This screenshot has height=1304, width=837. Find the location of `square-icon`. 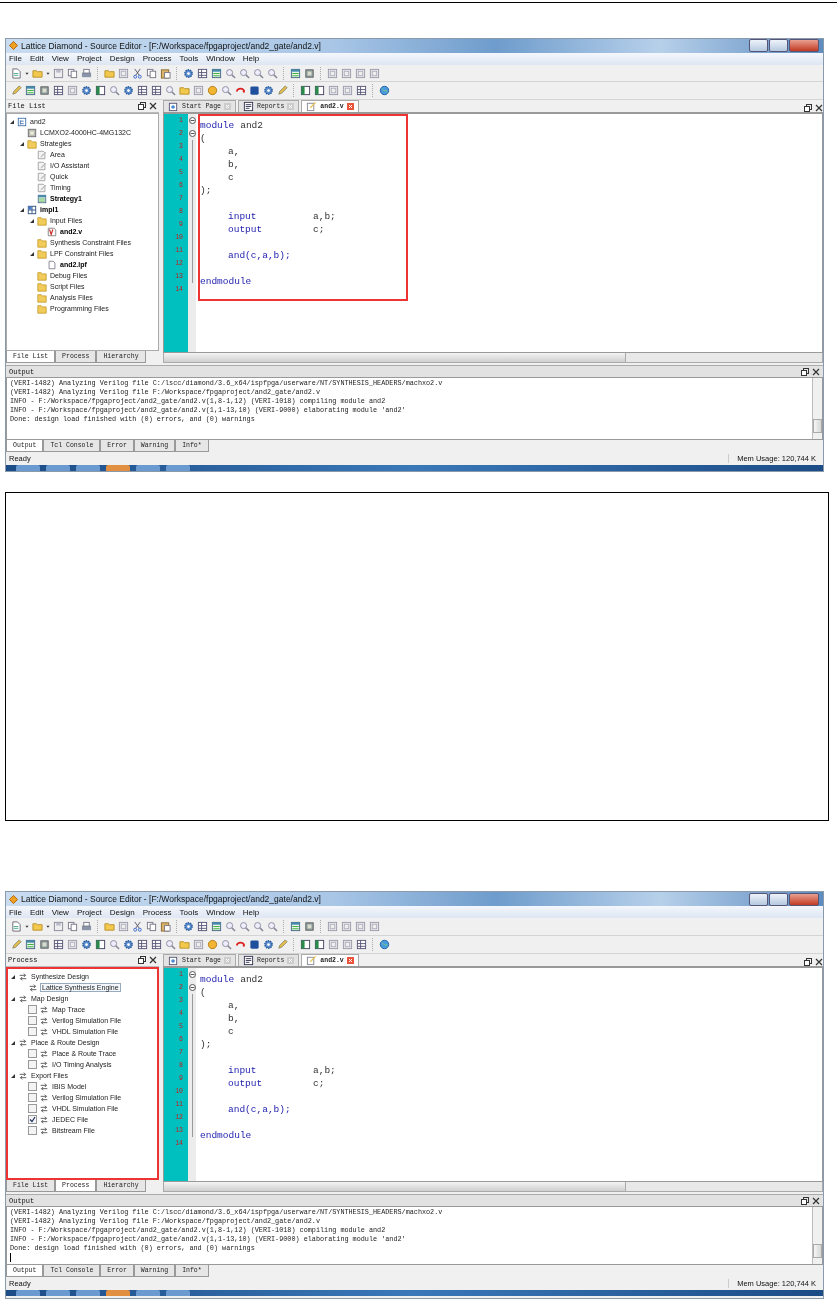

square-icon is located at coordinates (254, 944).